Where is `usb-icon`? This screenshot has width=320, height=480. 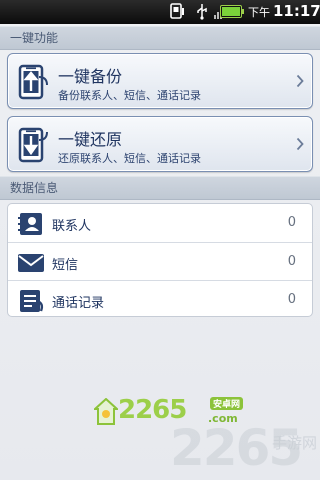 usb-icon is located at coordinates (202, 12).